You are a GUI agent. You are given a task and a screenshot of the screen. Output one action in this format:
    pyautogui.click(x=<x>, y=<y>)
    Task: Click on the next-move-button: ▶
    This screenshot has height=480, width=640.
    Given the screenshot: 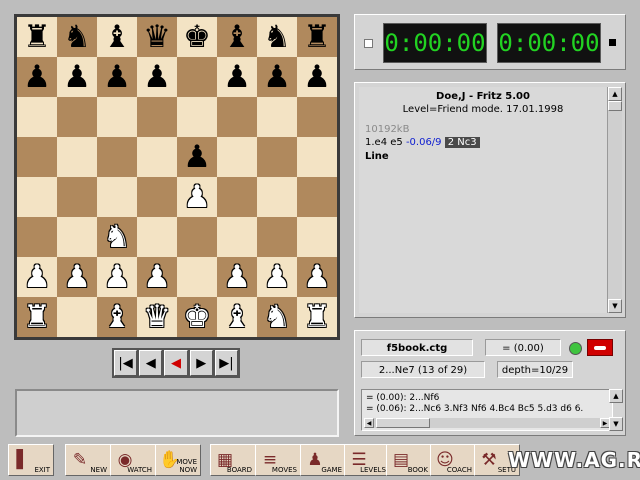 What is the action you would take?
    pyautogui.click(x=201, y=363)
    